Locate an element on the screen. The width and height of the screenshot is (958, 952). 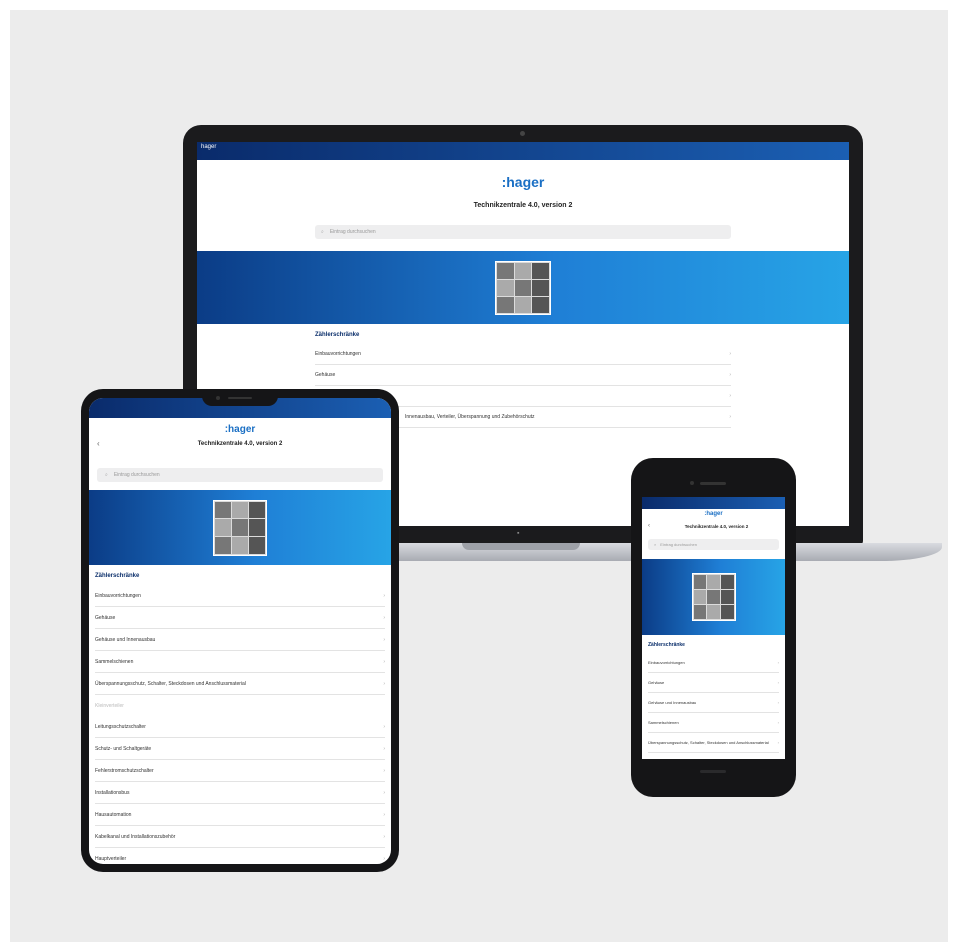
list-item: Leitungsschutzschalter › is located at coordinates (240, 727).